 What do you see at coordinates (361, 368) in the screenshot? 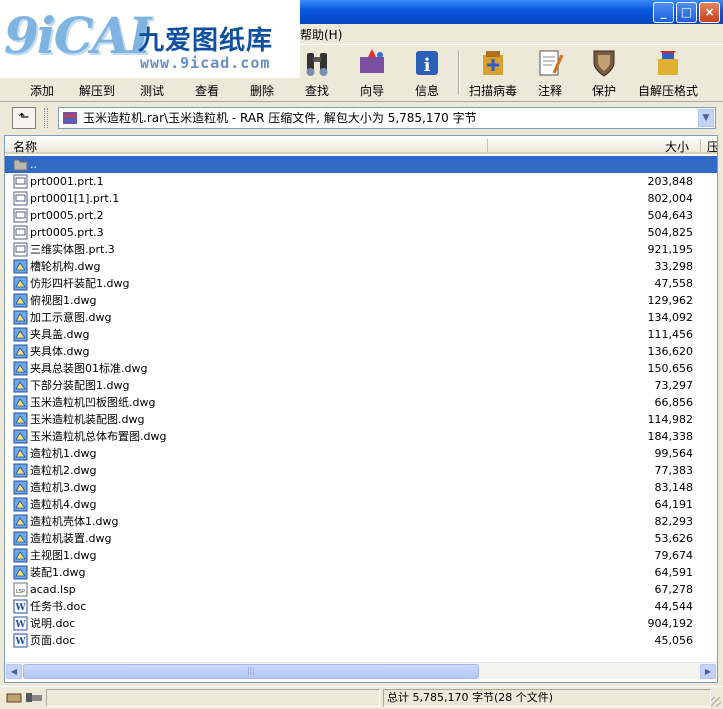
I see `file-row: 夹具总装图01标准.dwg 150,656` at bounding box center [361, 368].